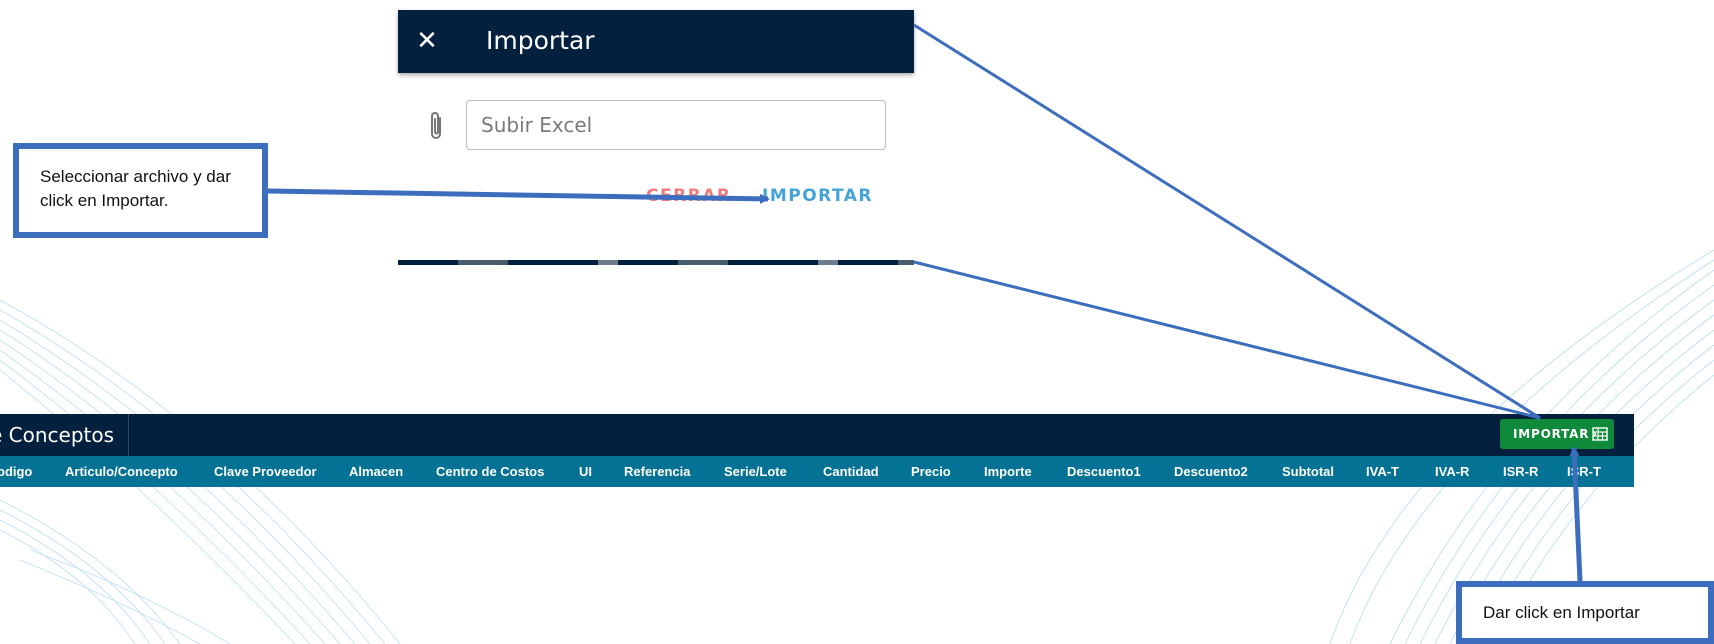  What do you see at coordinates (490, 471) in the screenshot?
I see `column-header: Centro de Costos` at bounding box center [490, 471].